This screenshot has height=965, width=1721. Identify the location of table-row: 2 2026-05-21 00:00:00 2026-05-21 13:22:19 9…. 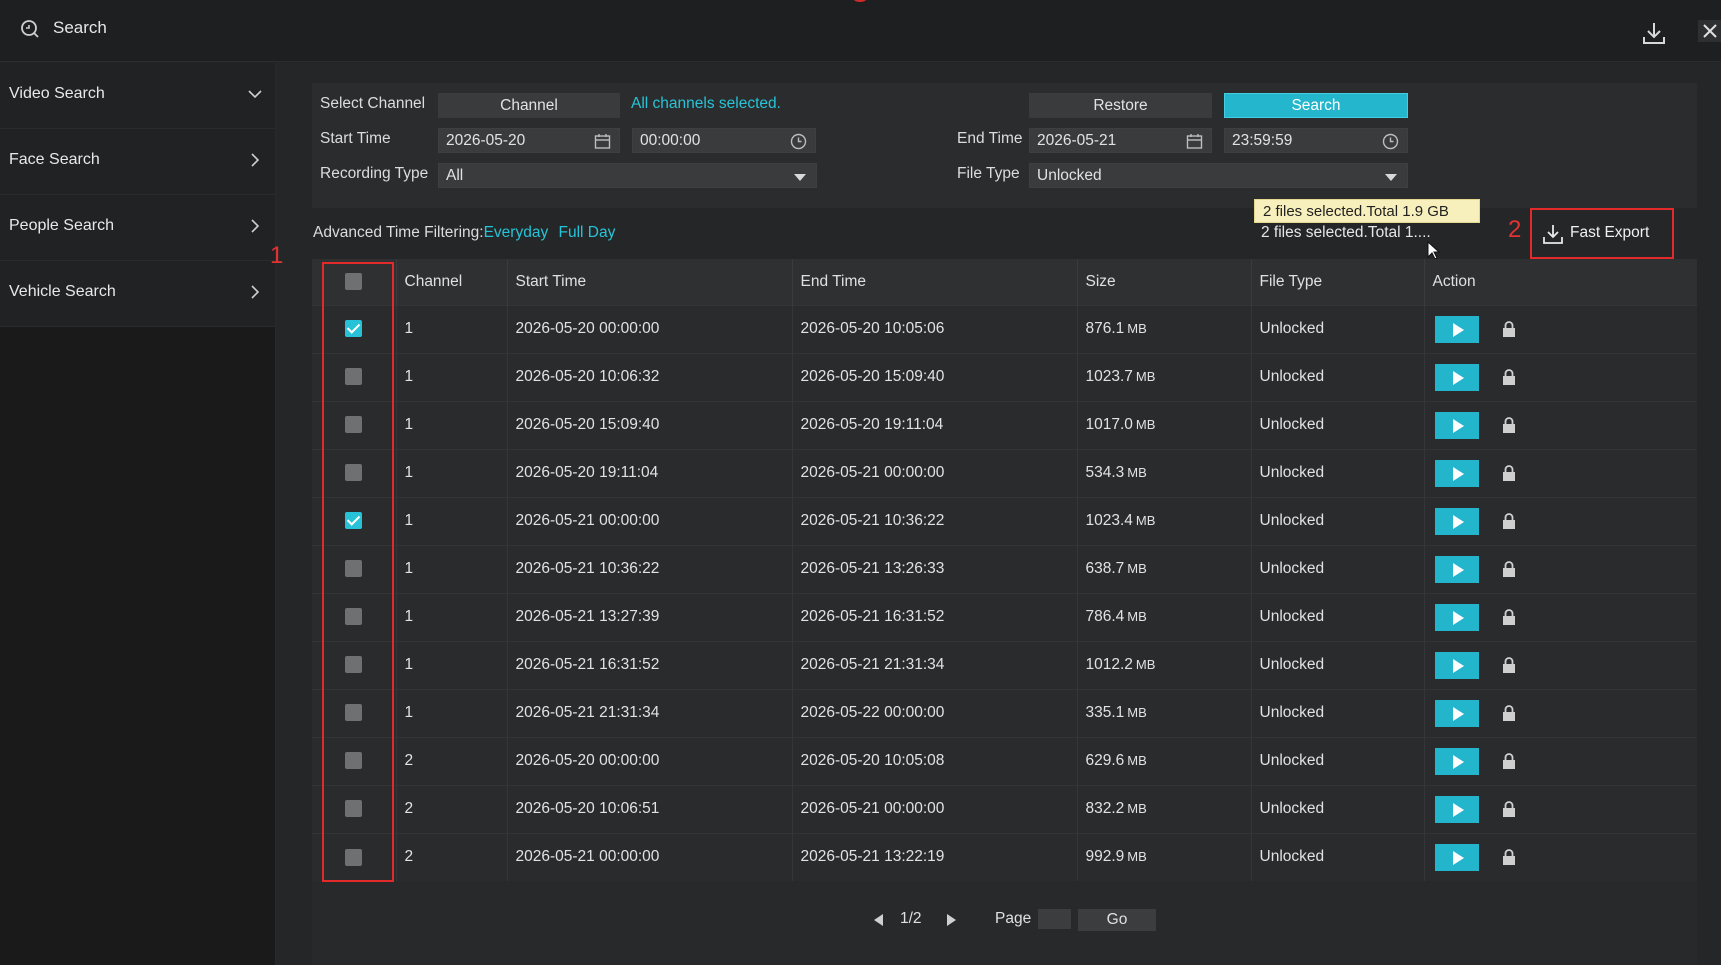
(1004, 856).